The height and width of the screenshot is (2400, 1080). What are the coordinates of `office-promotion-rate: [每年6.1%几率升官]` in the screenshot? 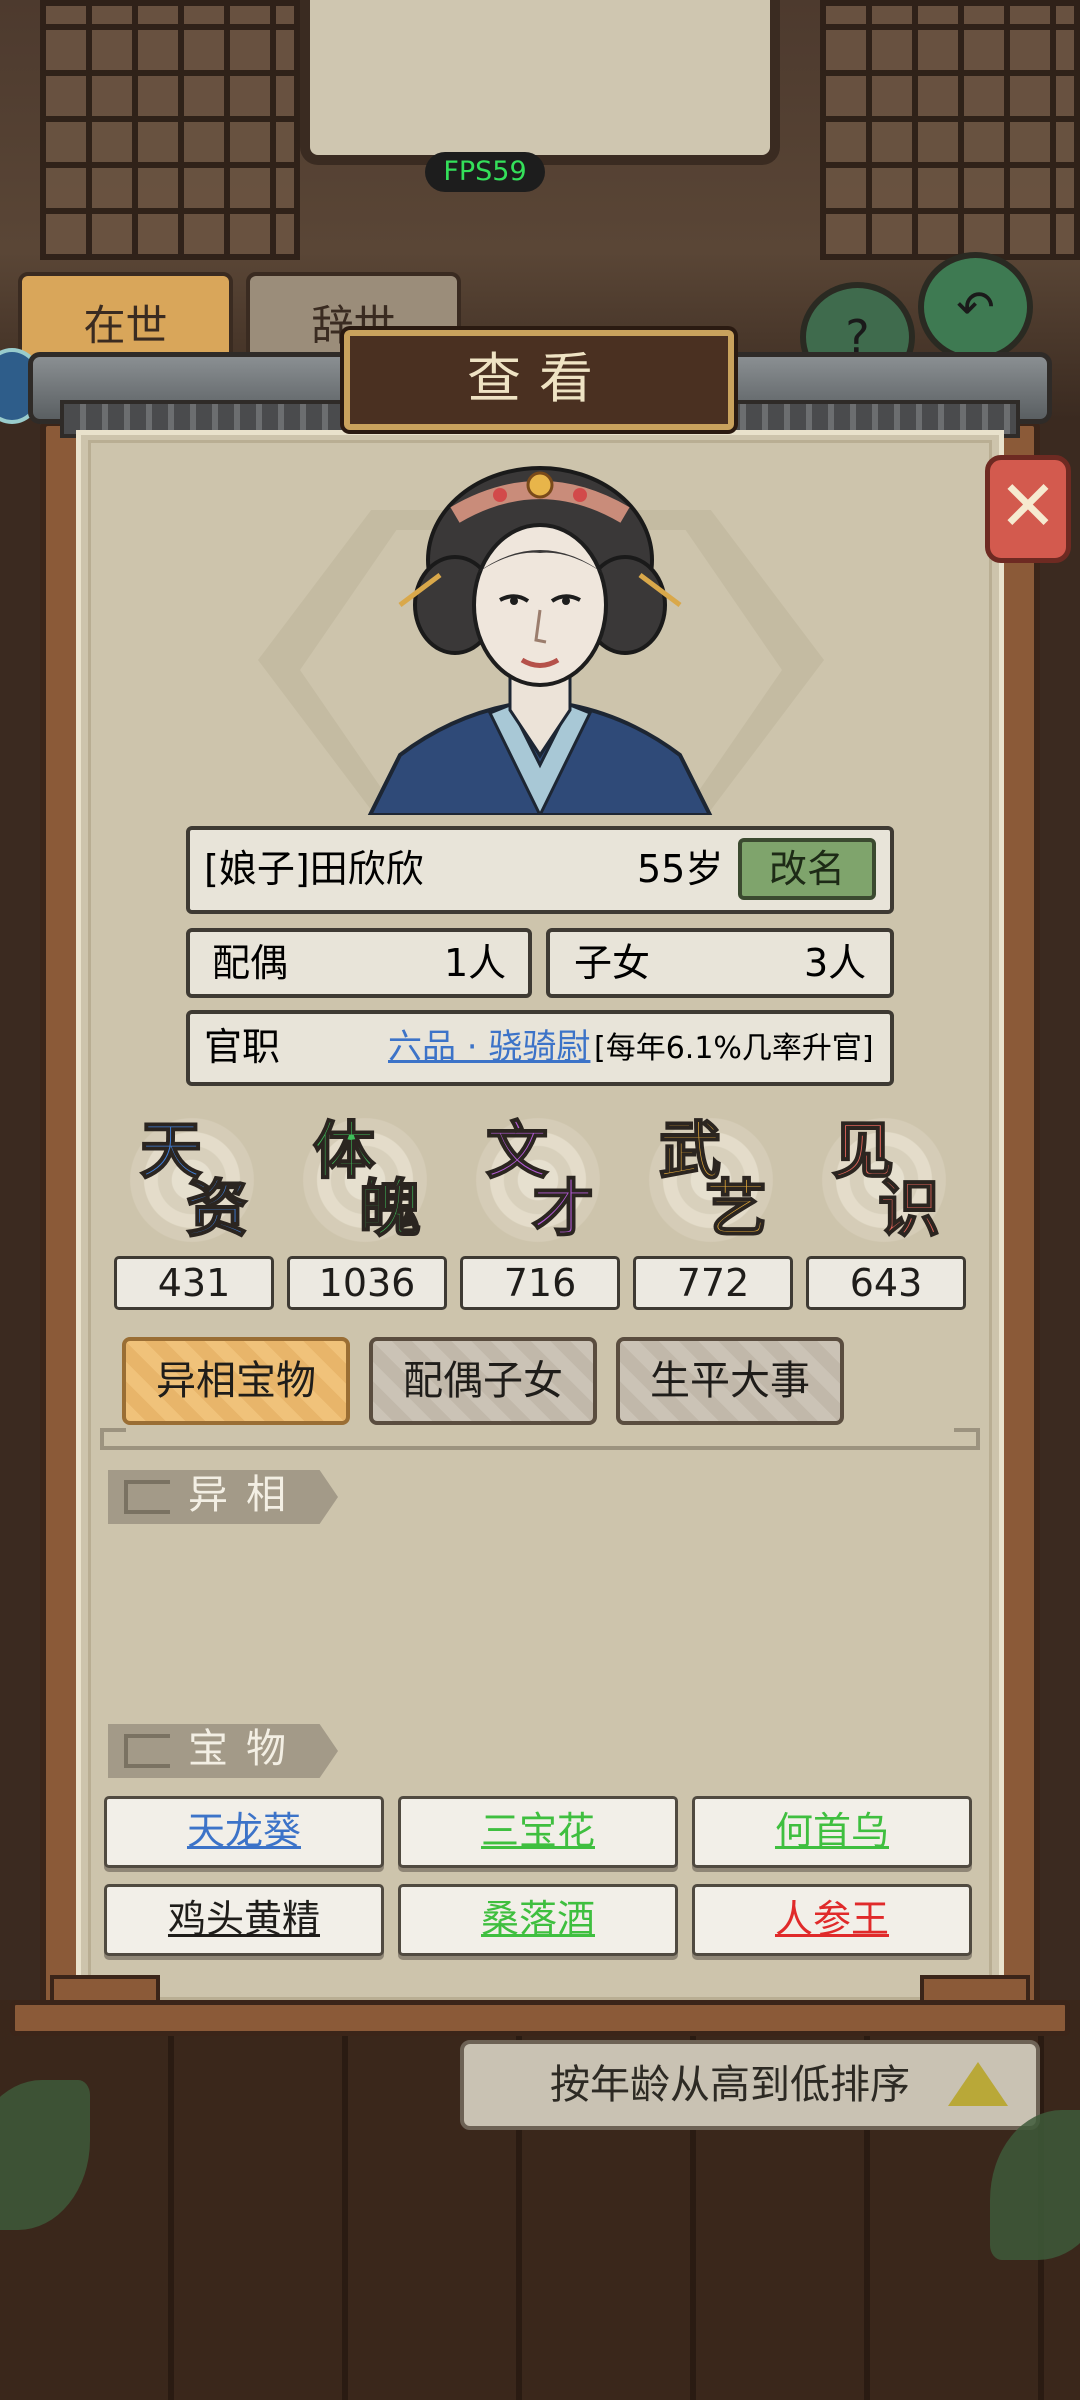 It's located at (734, 1048).